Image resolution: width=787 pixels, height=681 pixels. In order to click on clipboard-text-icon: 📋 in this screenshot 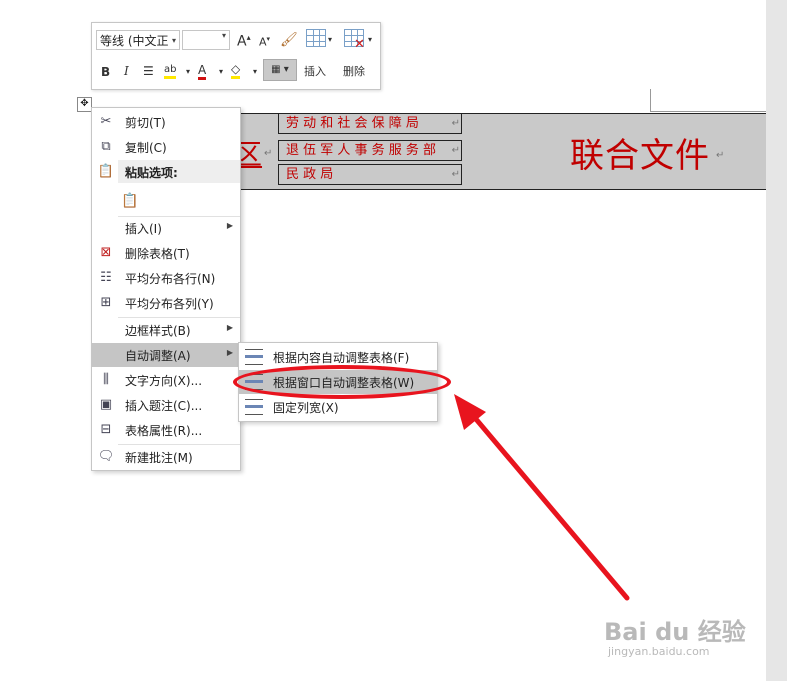, I will do `click(130, 201)`.